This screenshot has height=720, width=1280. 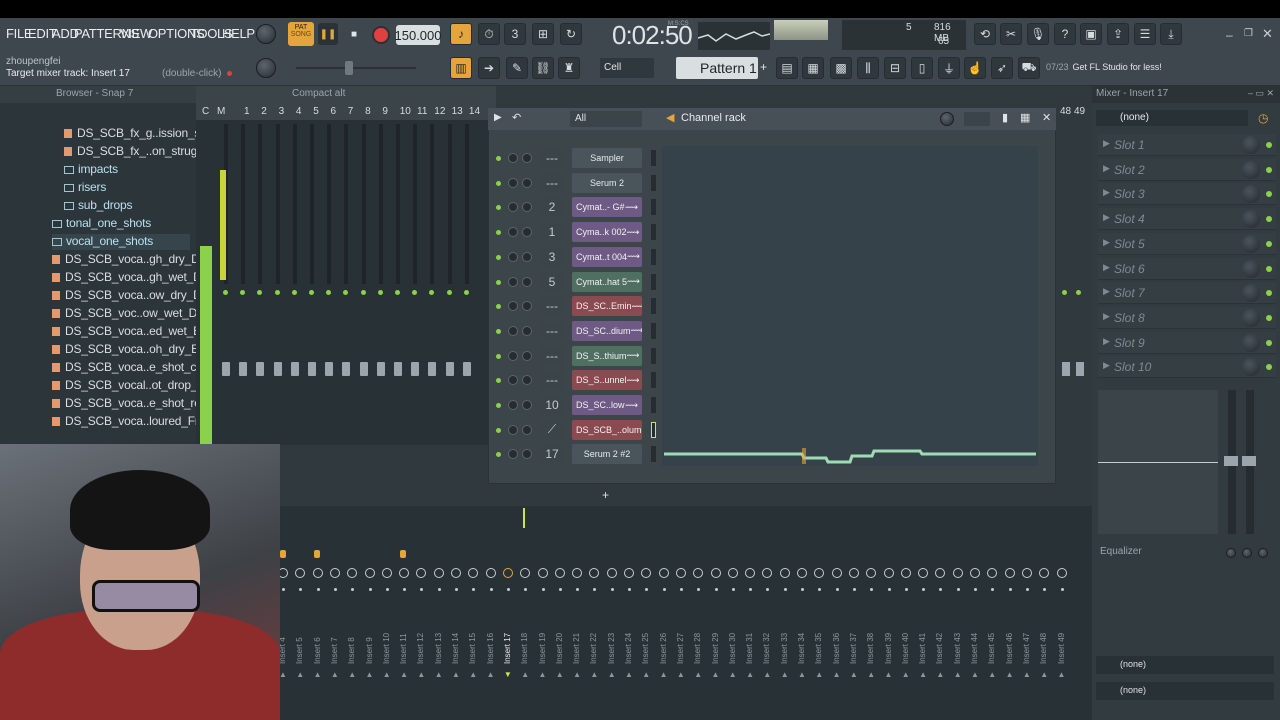 What do you see at coordinates (346, 112) in the screenshot?
I see `timeline-ruler: C M 1 2 3 4 5 6 7 8 9 10 11 12 13 14` at bounding box center [346, 112].